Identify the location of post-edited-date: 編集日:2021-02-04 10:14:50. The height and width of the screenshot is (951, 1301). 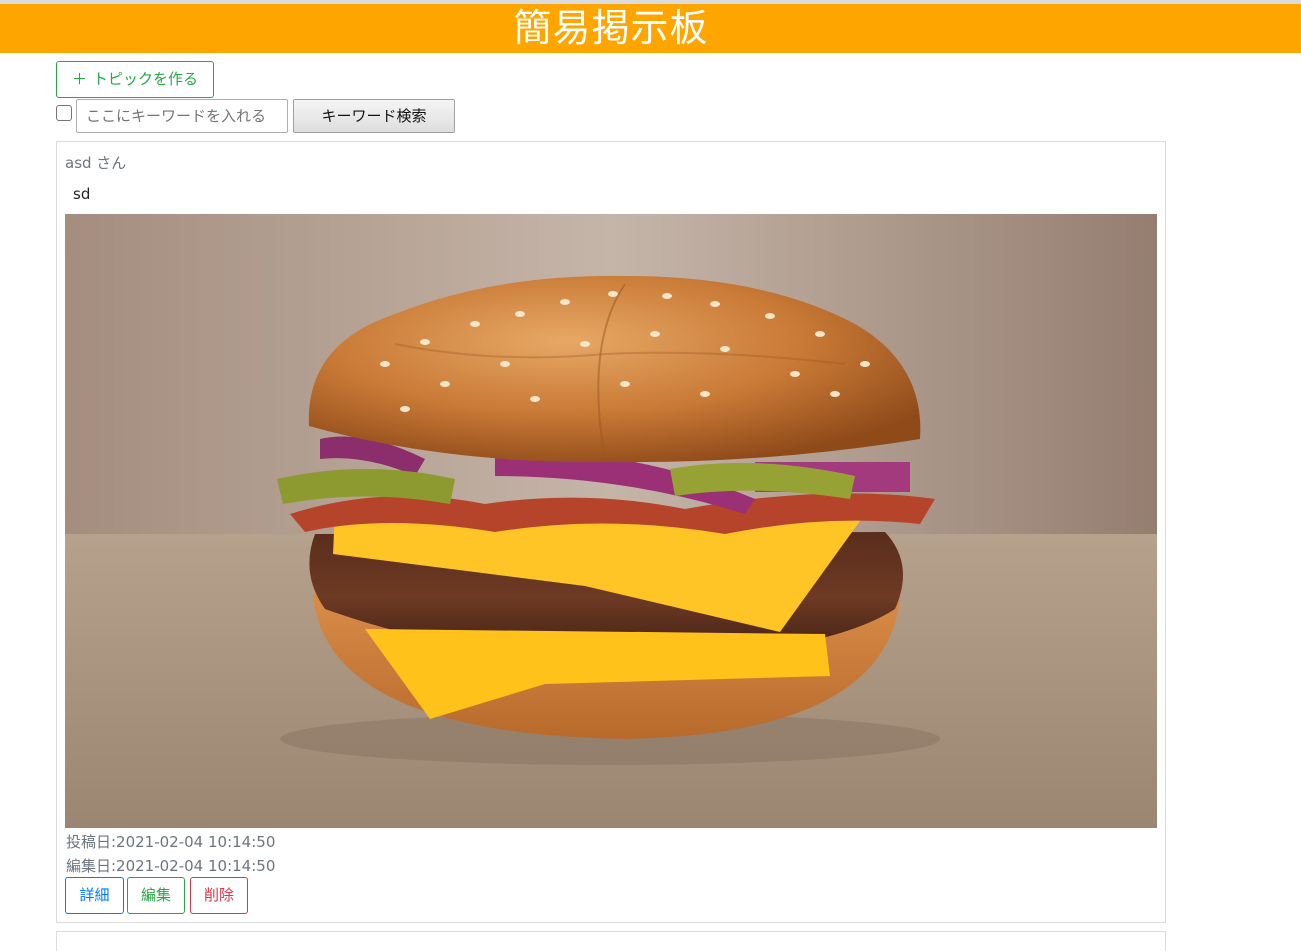
(171, 866).